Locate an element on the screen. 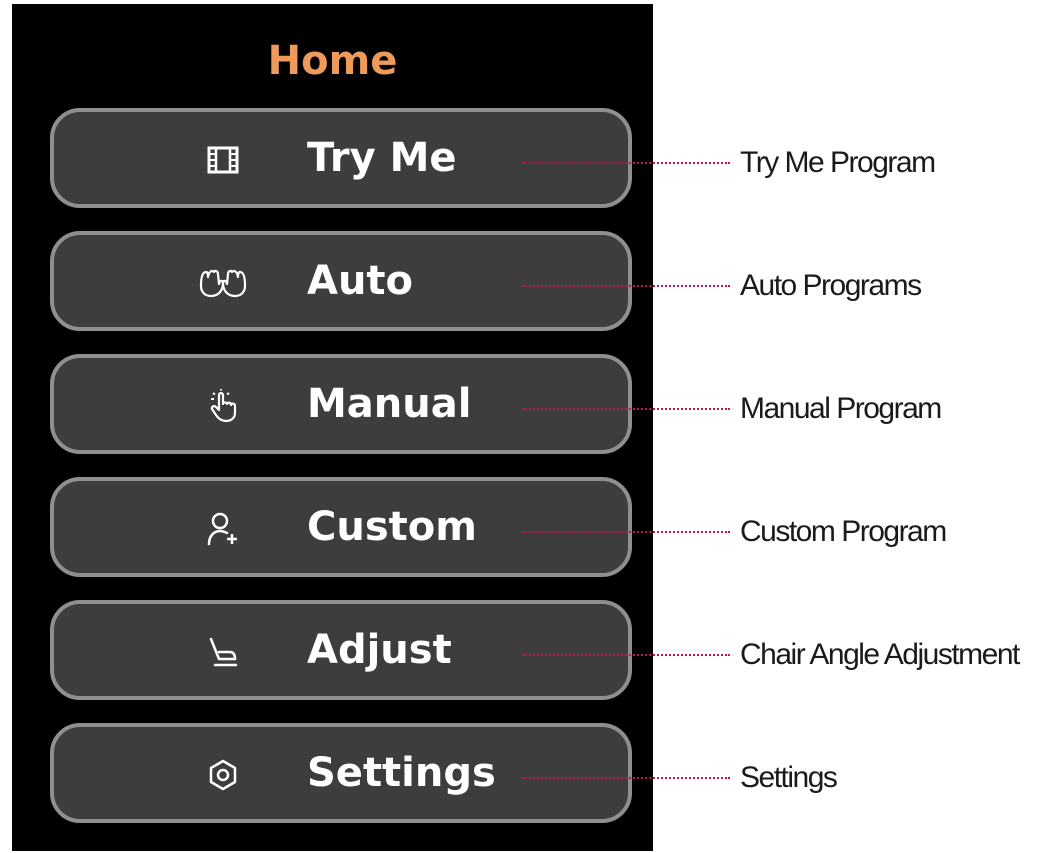  film-icon is located at coordinates (223, 160).